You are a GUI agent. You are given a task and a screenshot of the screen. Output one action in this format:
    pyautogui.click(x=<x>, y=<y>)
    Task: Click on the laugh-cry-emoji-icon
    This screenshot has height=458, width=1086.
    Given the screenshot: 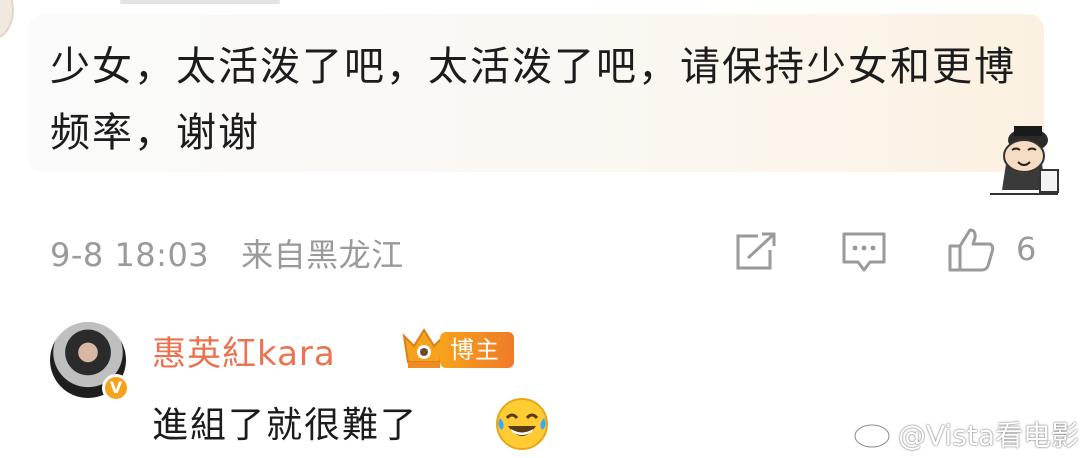 What is the action you would take?
    pyautogui.click(x=522, y=424)
    